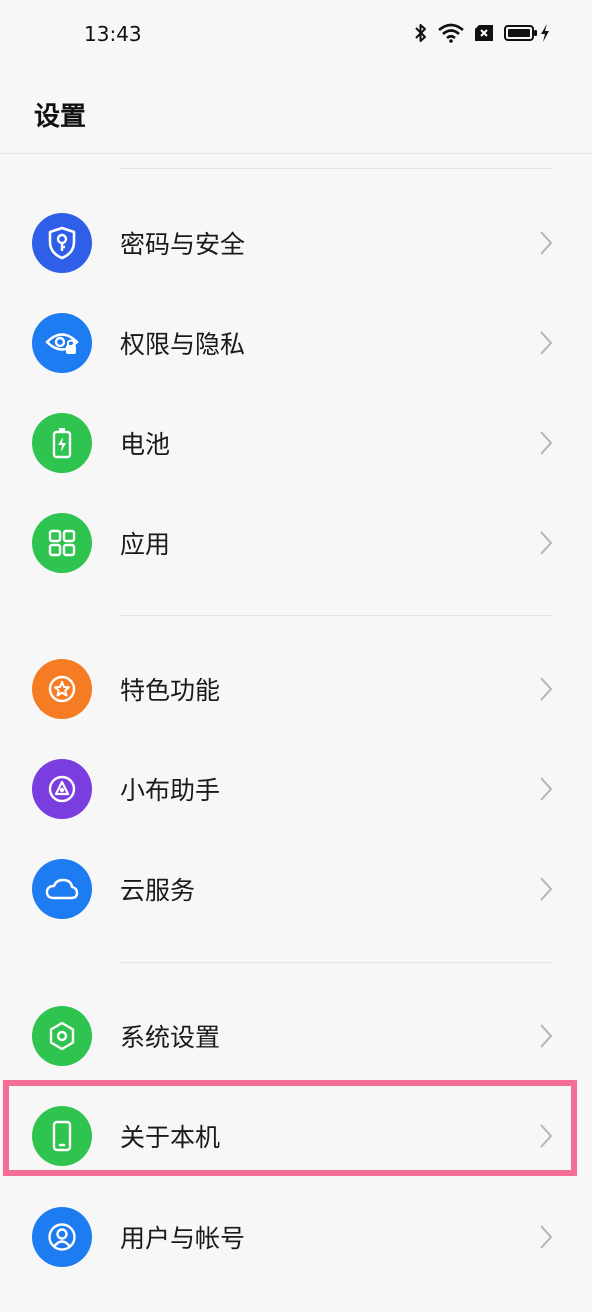 This screenshot has height=1312, width=592. Describe the element at coordinates (62, 1136) in the screenshot. I see `phone-icon` at that location.